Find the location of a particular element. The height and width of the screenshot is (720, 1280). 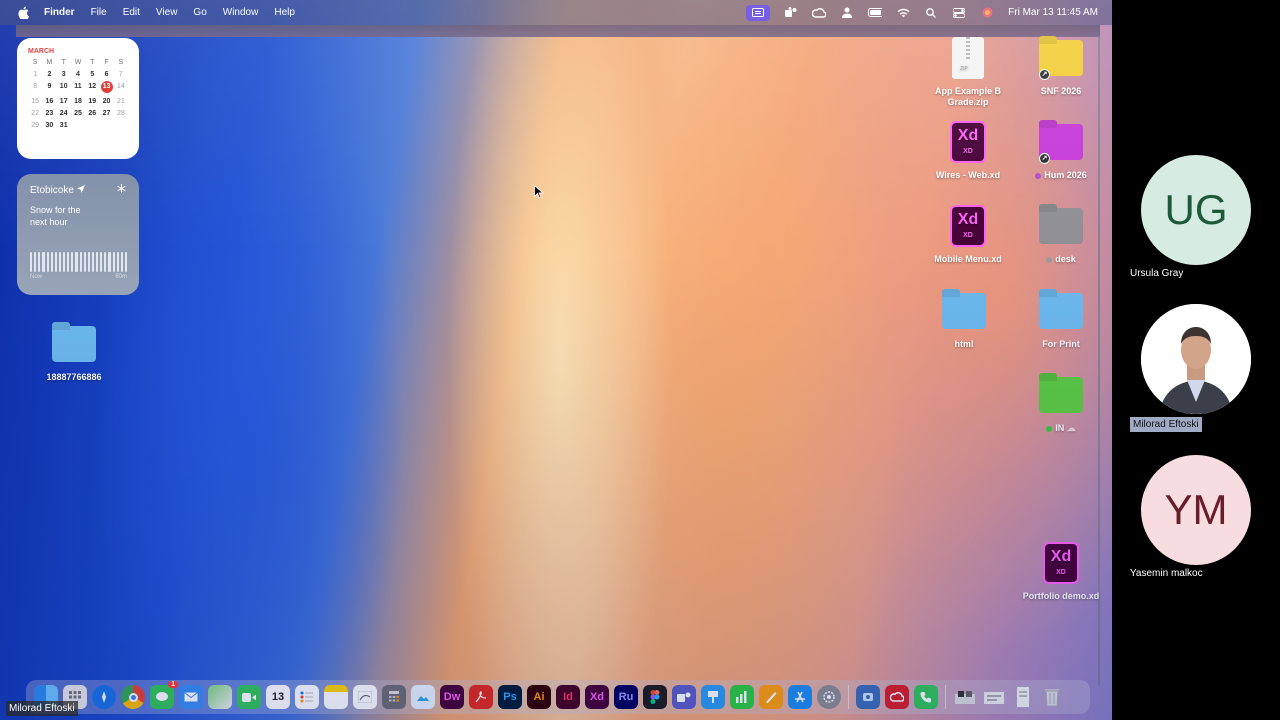

preview-icon is located at coordinates (423, 697).